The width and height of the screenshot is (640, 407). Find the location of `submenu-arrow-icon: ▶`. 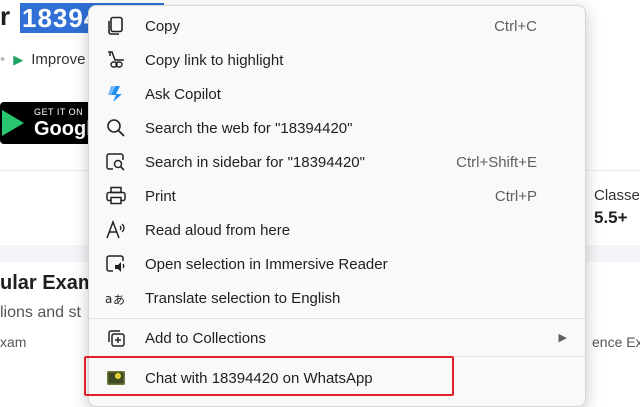

submenu-arrow-icon: ▶ is located at coordinates (562, 338).